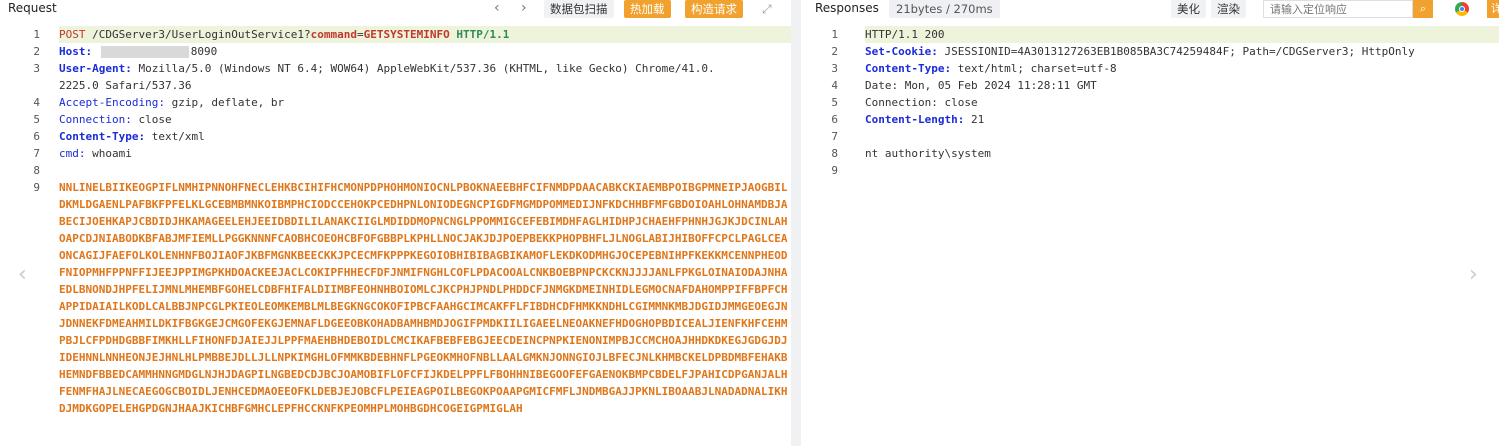  Describe the element at coordinates (1182, 119) in the screenshot. I see `response-line-content-length: Content-Length: 21` at that location.